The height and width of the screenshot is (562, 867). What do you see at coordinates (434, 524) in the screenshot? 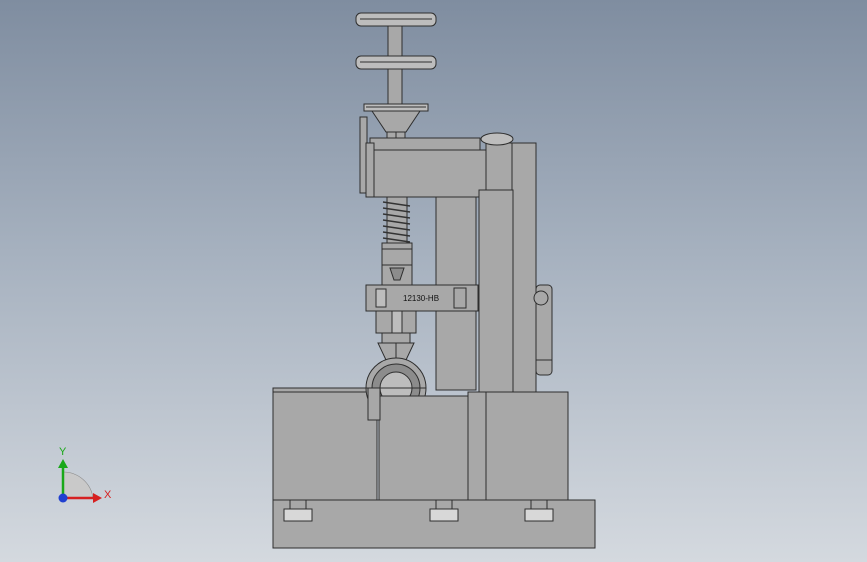
I see `base-plate` at bounding box center [434, 524].